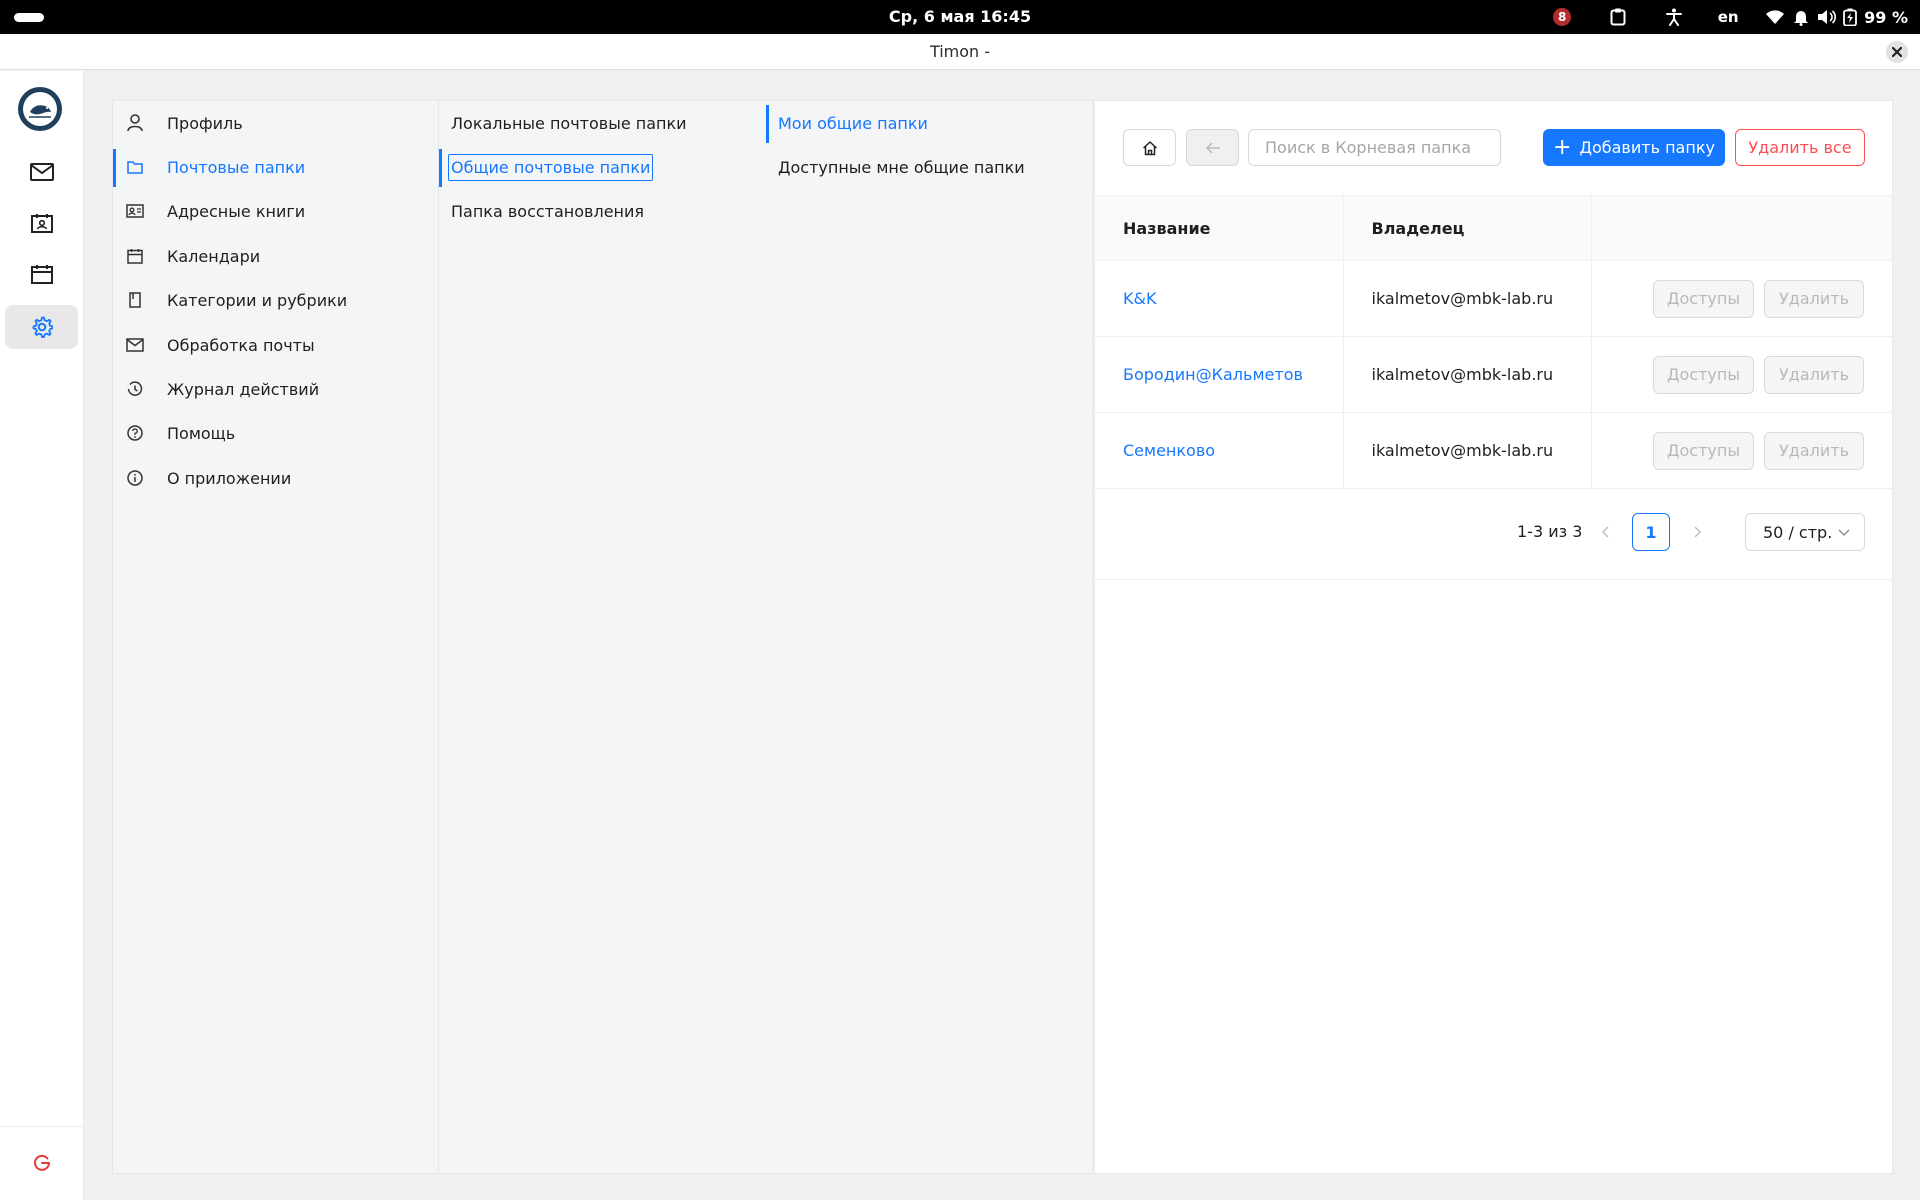 This screenshot has height=1200, width=1920. I want to click on add-folder-button: + Добавить папку, so click(1634, 147).